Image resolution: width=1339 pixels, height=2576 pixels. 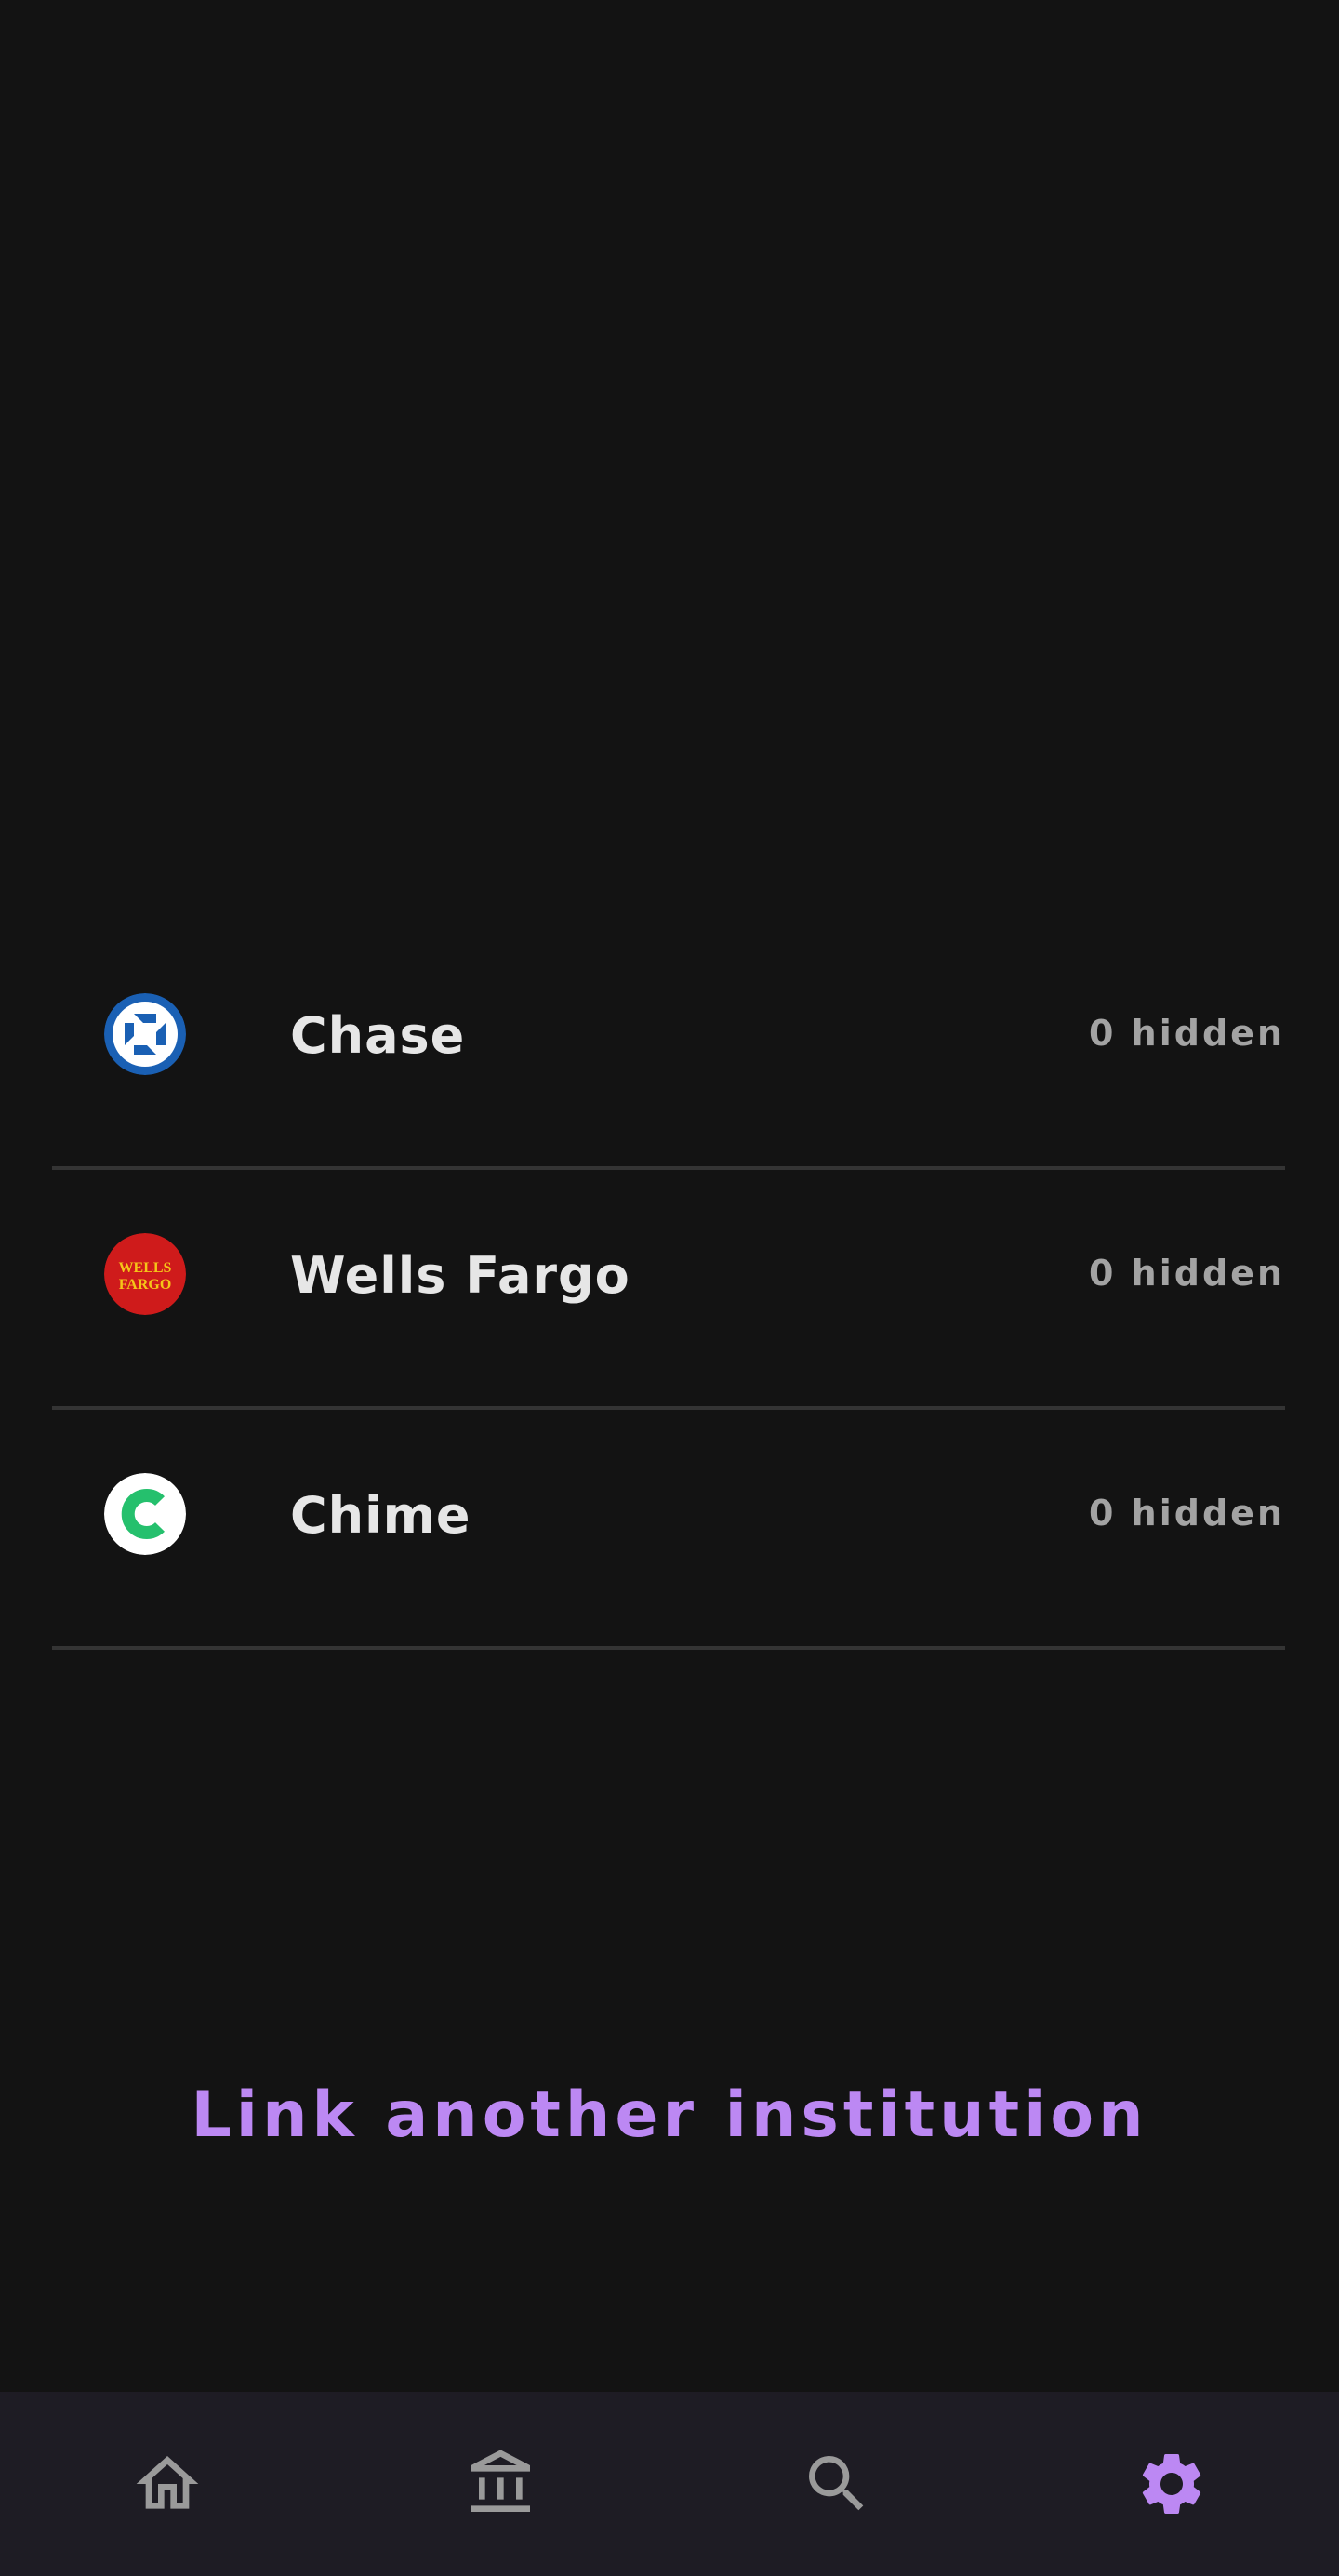 I want to click on link-institution-button: Link another institution, so click(x=669, y=2115).